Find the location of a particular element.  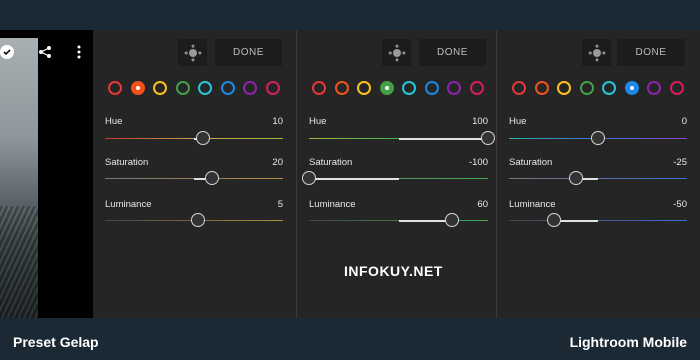

watermark-text: INFOKUY.NET is located at coordinates (393, 271).